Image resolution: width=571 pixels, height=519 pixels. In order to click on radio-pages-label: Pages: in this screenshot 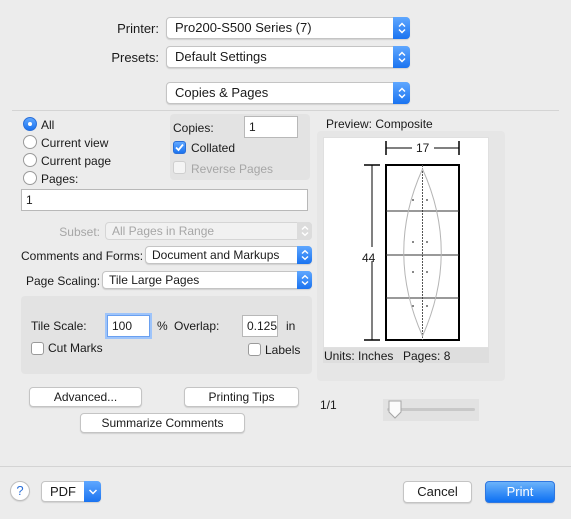, I will do `click(60, 179)`.